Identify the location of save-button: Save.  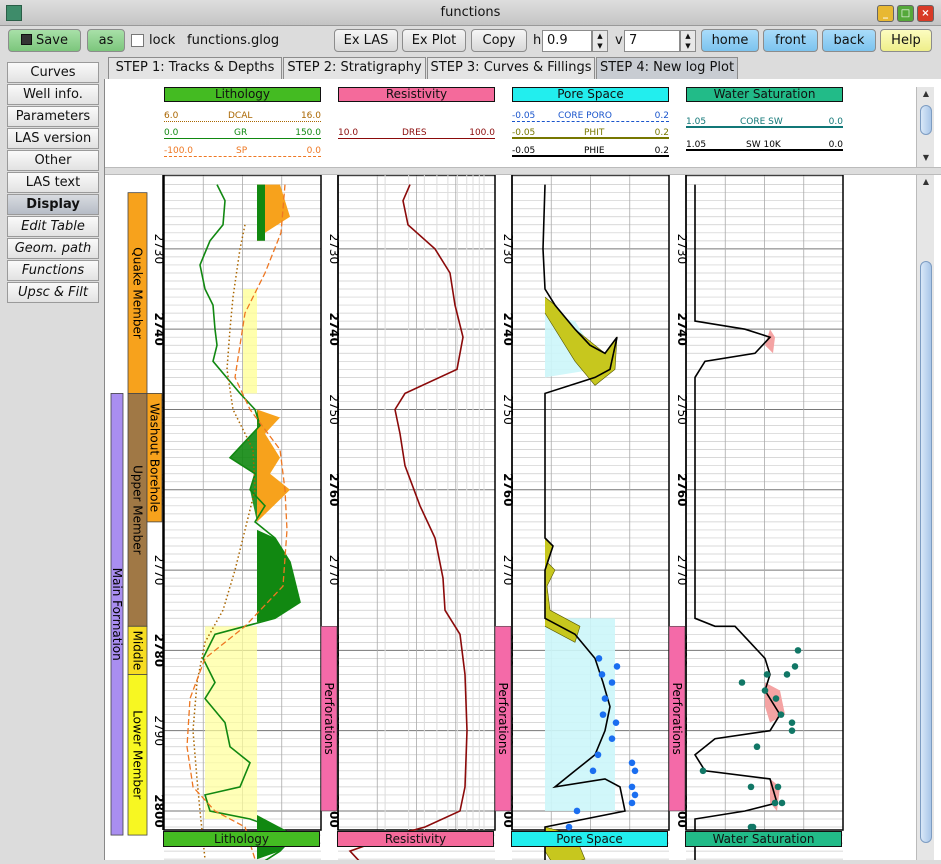
(44, 40).